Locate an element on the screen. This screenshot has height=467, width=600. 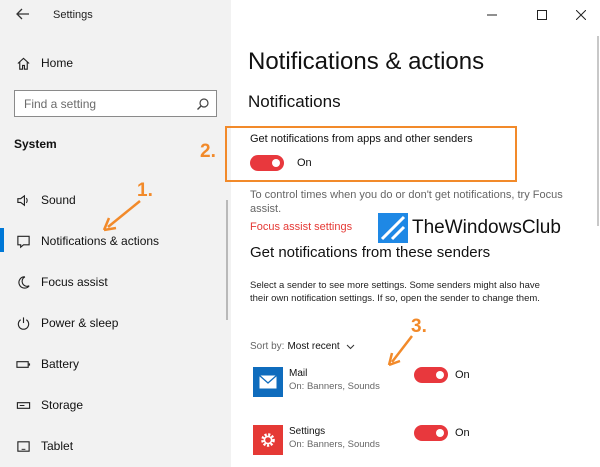
tablet-icon is located at coordinates (23, 446).